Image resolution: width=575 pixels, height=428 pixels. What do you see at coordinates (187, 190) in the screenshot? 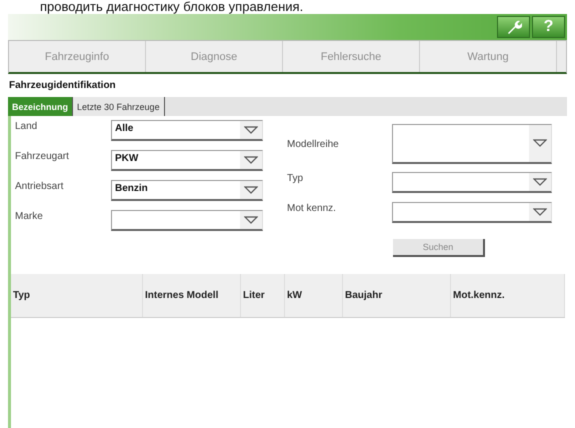
I see `dropdown: Benzin` at bounding box center [187, 190].